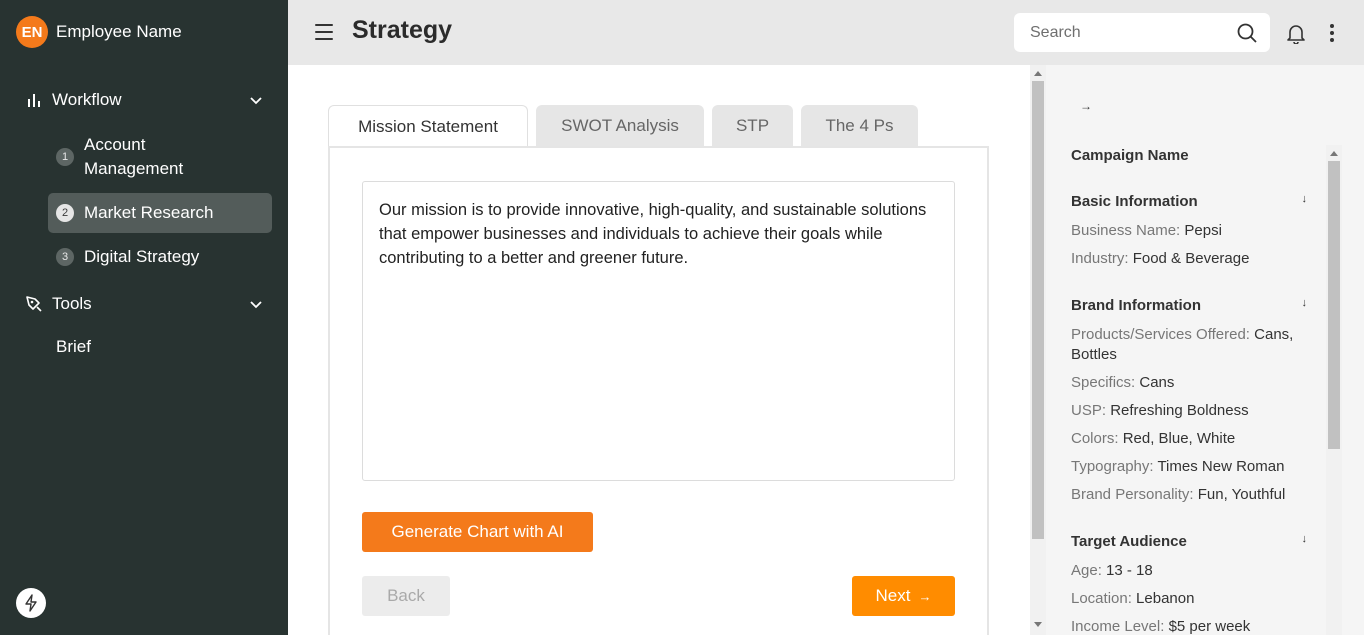 Image resolution: width=1364 pixels, height=635 pixels. Describe the element at coordinates (32, 32) in the screenshot. I see `avatar: EN` at that location.